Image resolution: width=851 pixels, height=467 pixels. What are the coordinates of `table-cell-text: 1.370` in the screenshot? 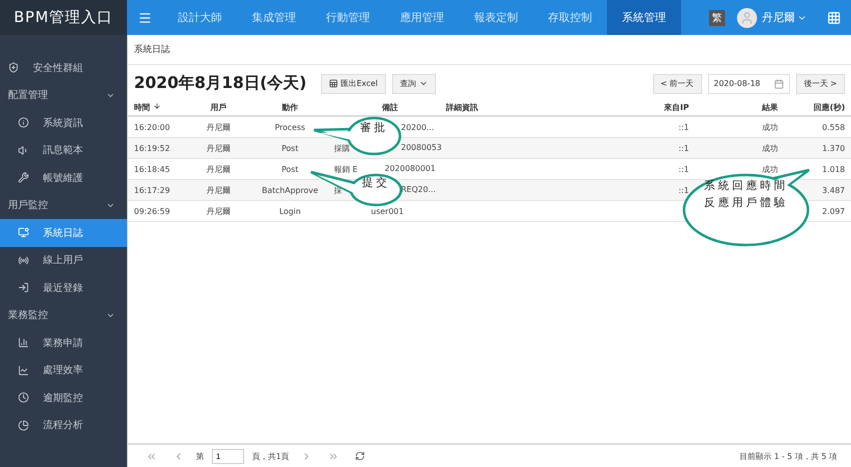 It's located at (833, 148).